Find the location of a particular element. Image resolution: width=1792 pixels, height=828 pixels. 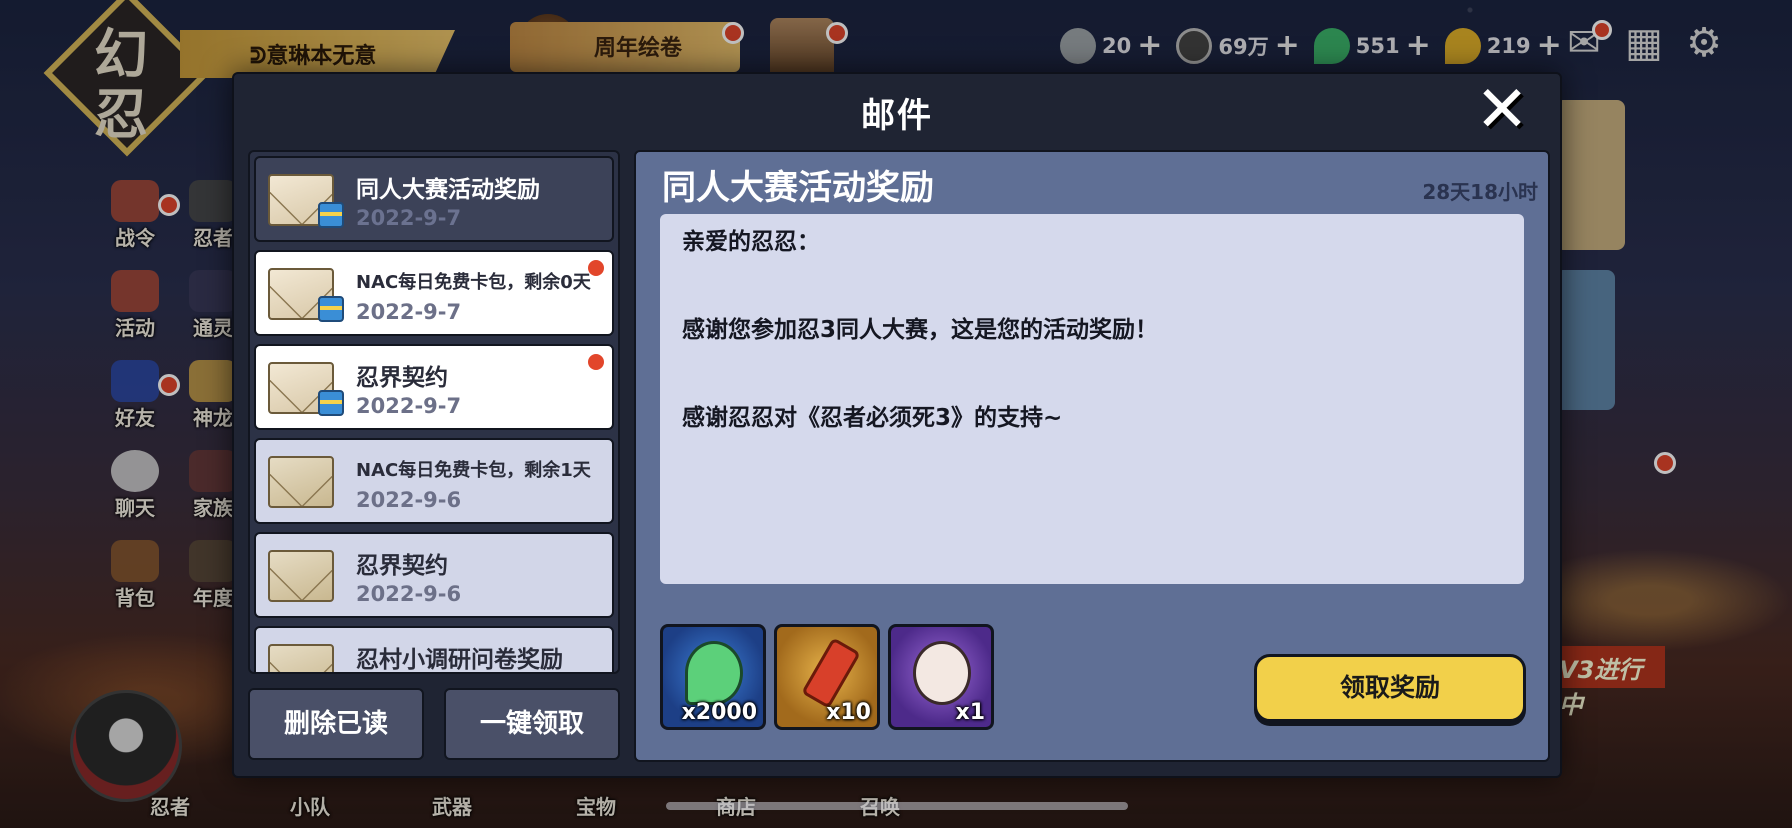

mail-title: NAC每日免费卡包，剩余1天 is located at coordinates (473, 470).